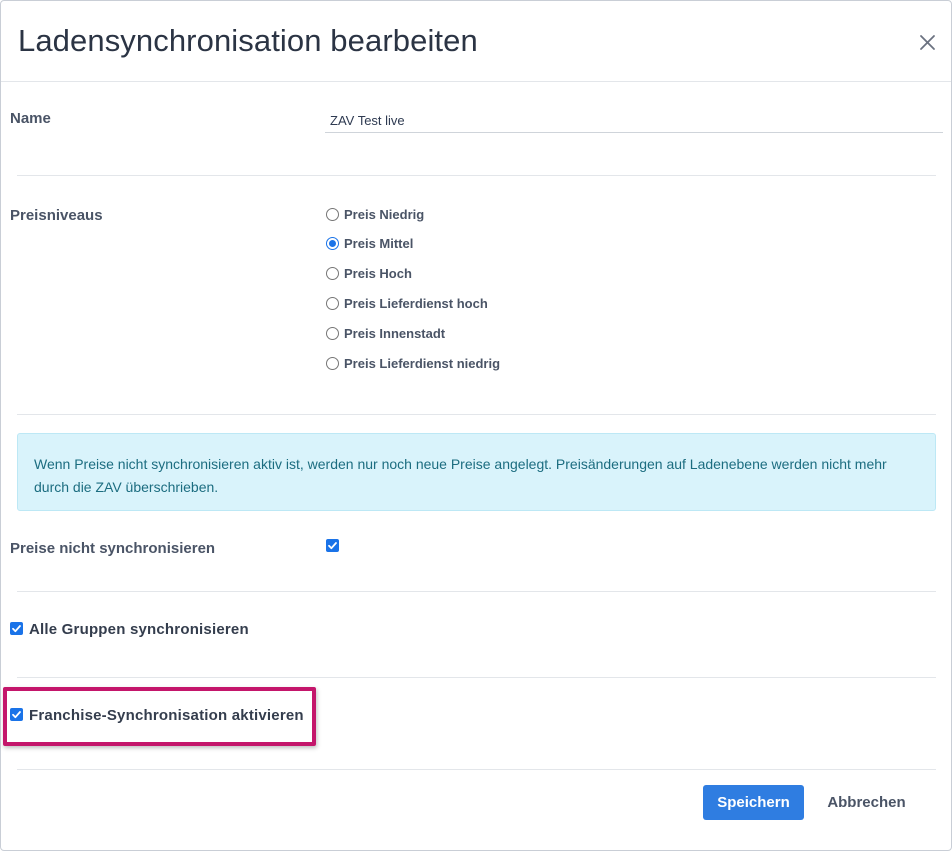 The width and height of the screenshot is (952, 851). I want to click on dialog-header: Ladensynchronisation bearbeiten, so click(476, 41).